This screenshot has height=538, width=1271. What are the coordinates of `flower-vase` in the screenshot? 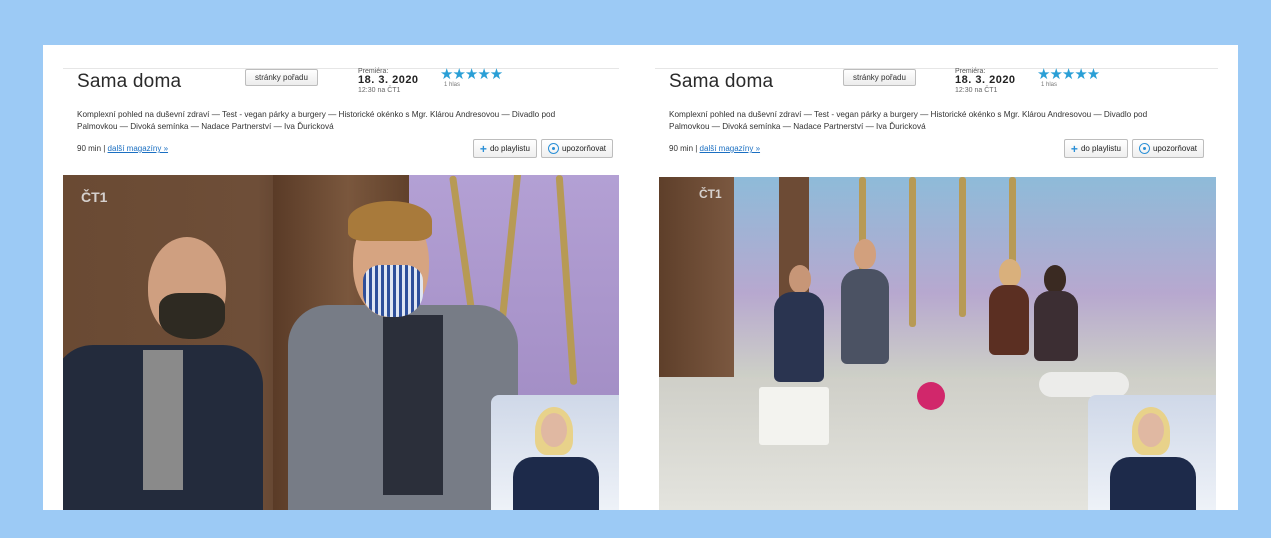 It's located at (931, 396).